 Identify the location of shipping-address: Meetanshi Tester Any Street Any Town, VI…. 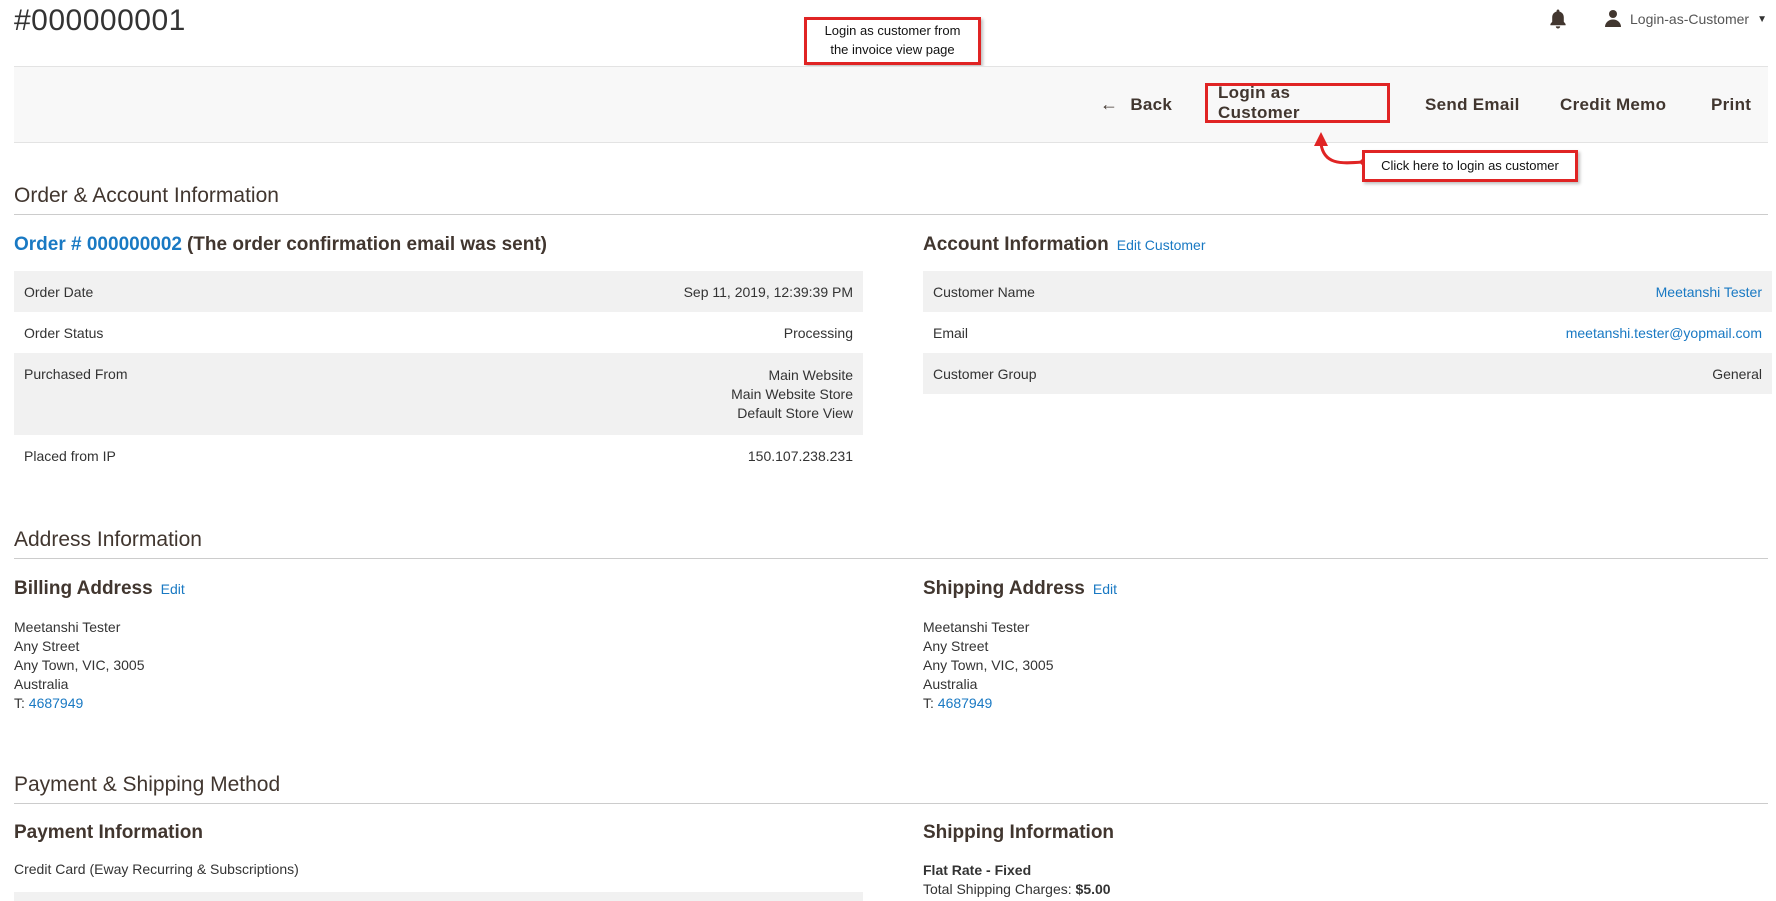
(988, 665).